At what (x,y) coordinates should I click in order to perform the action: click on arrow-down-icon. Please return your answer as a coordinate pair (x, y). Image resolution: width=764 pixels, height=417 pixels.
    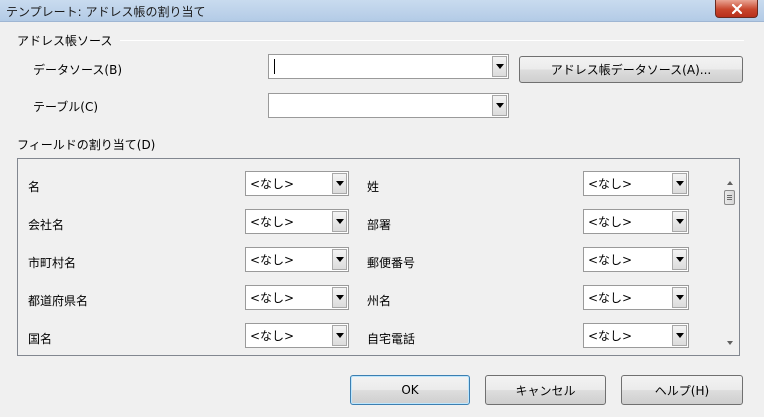
    Looking at the image, I should click on (729, 342).